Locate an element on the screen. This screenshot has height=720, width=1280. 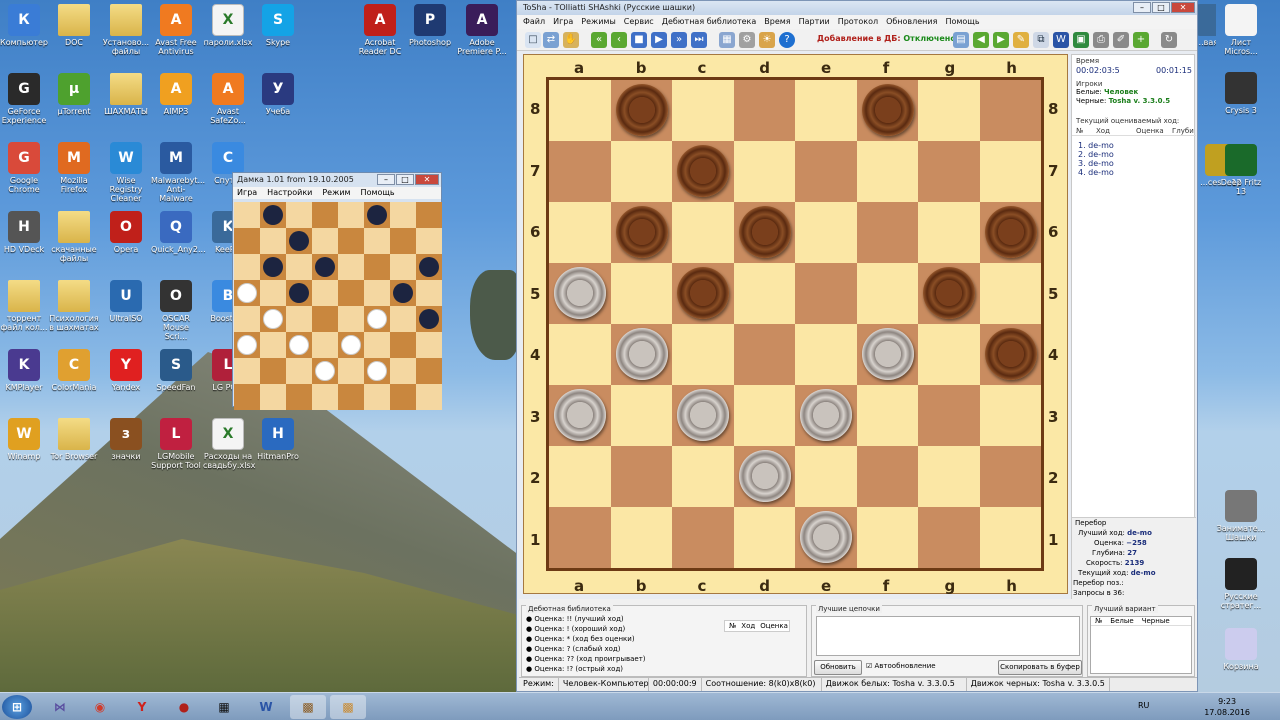
opera-taskbar-icon: ● is located at coordinates (184, 707).